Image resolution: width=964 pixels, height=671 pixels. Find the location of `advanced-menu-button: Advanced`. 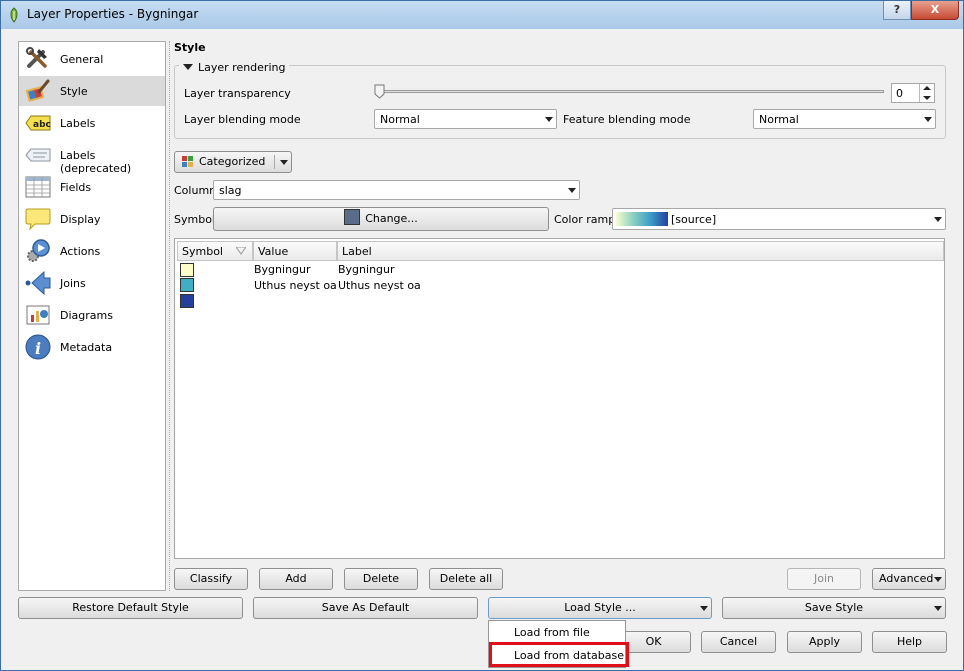

advanced-menu-button: Advanced is located at coordinates (909, 579).